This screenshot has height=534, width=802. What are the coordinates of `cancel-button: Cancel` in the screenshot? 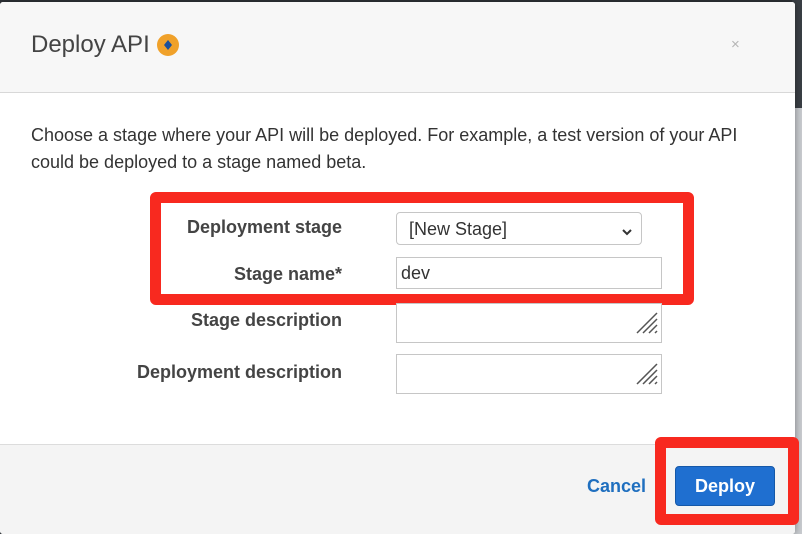 It's located at (616, 486).